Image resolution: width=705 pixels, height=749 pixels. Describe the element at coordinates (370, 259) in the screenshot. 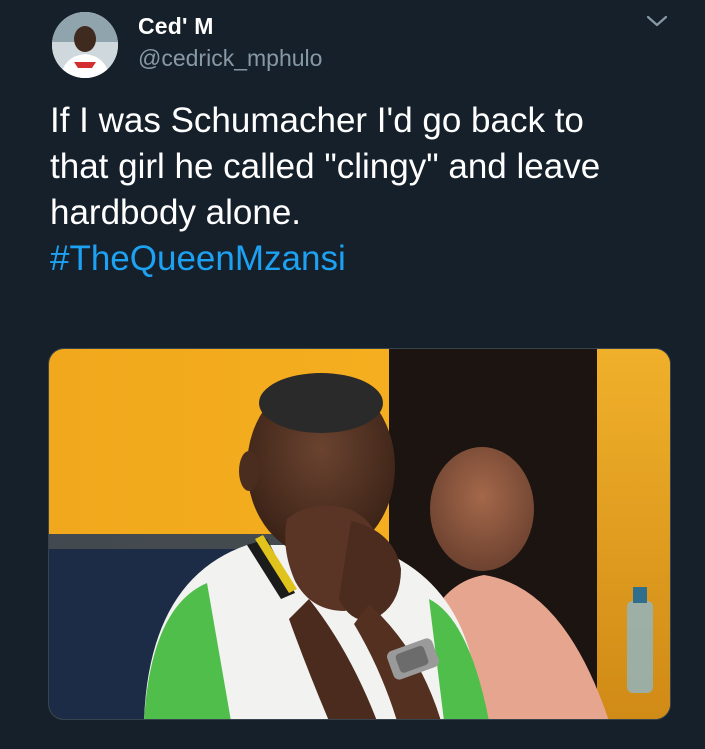

I see `hashtag-link: #TheQueenMzansi` at that location.